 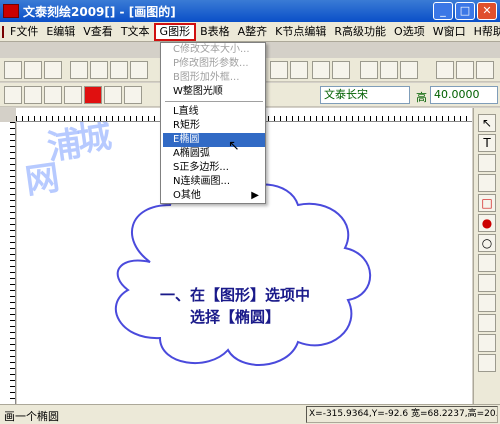 I want to click on group-icon, so click(x=409, y=70).